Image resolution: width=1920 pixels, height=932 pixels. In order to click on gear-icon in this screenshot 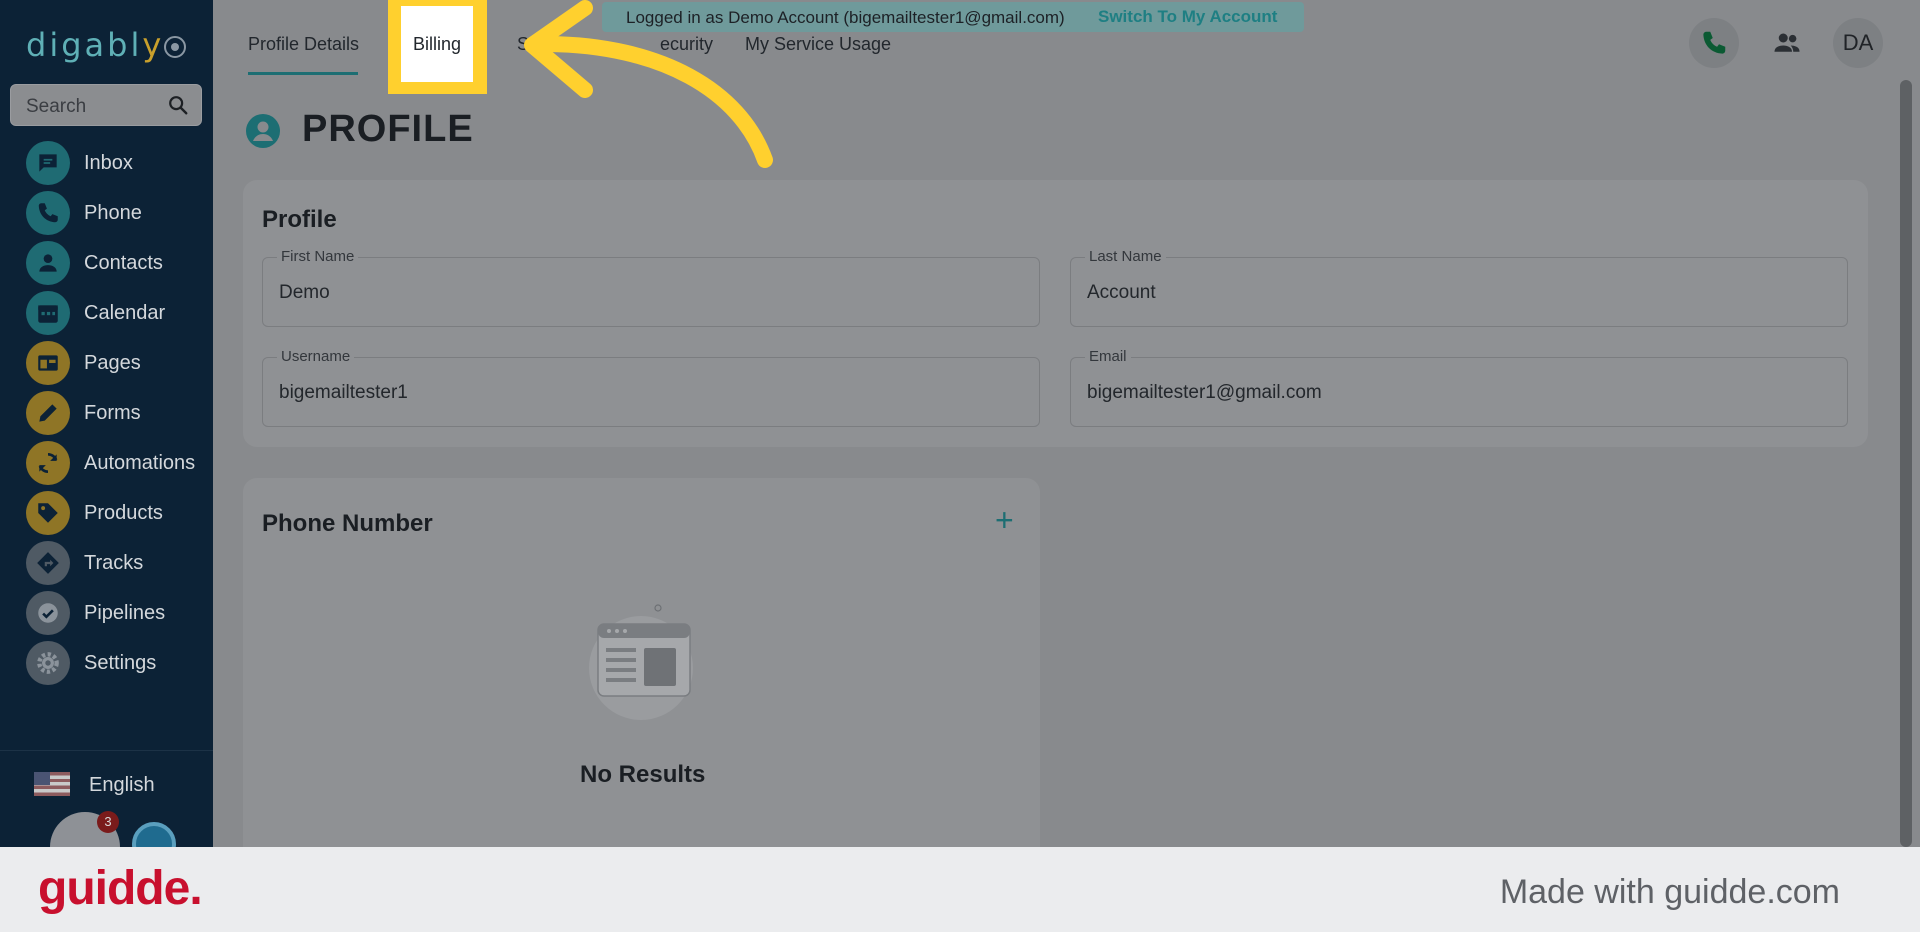, I will do `click(48, 663)`.